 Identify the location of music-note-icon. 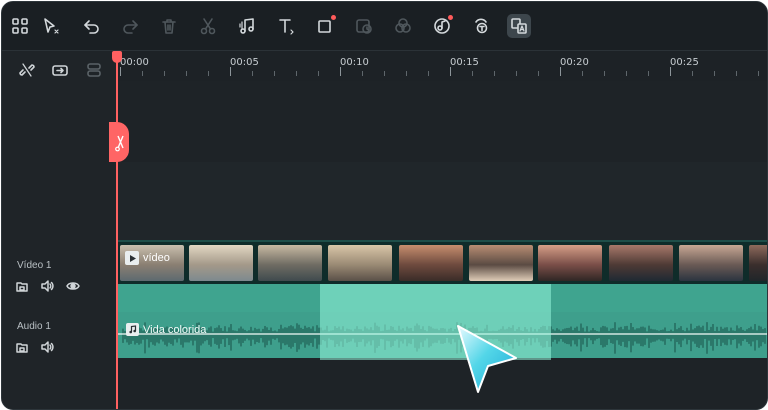
(132, 329).